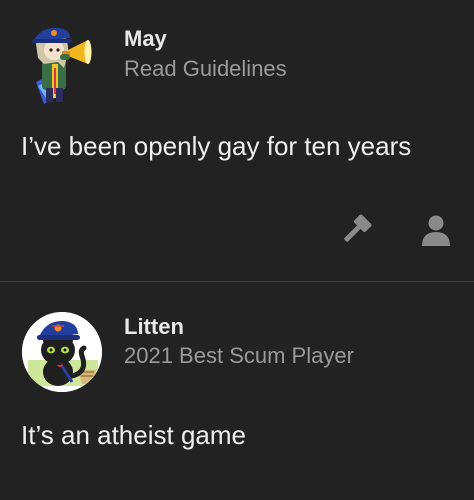 This screenshot has width=474, height=500. Describe the element at coordinates (154, 327) in the screenshot. I see `username: Litten` at that location.